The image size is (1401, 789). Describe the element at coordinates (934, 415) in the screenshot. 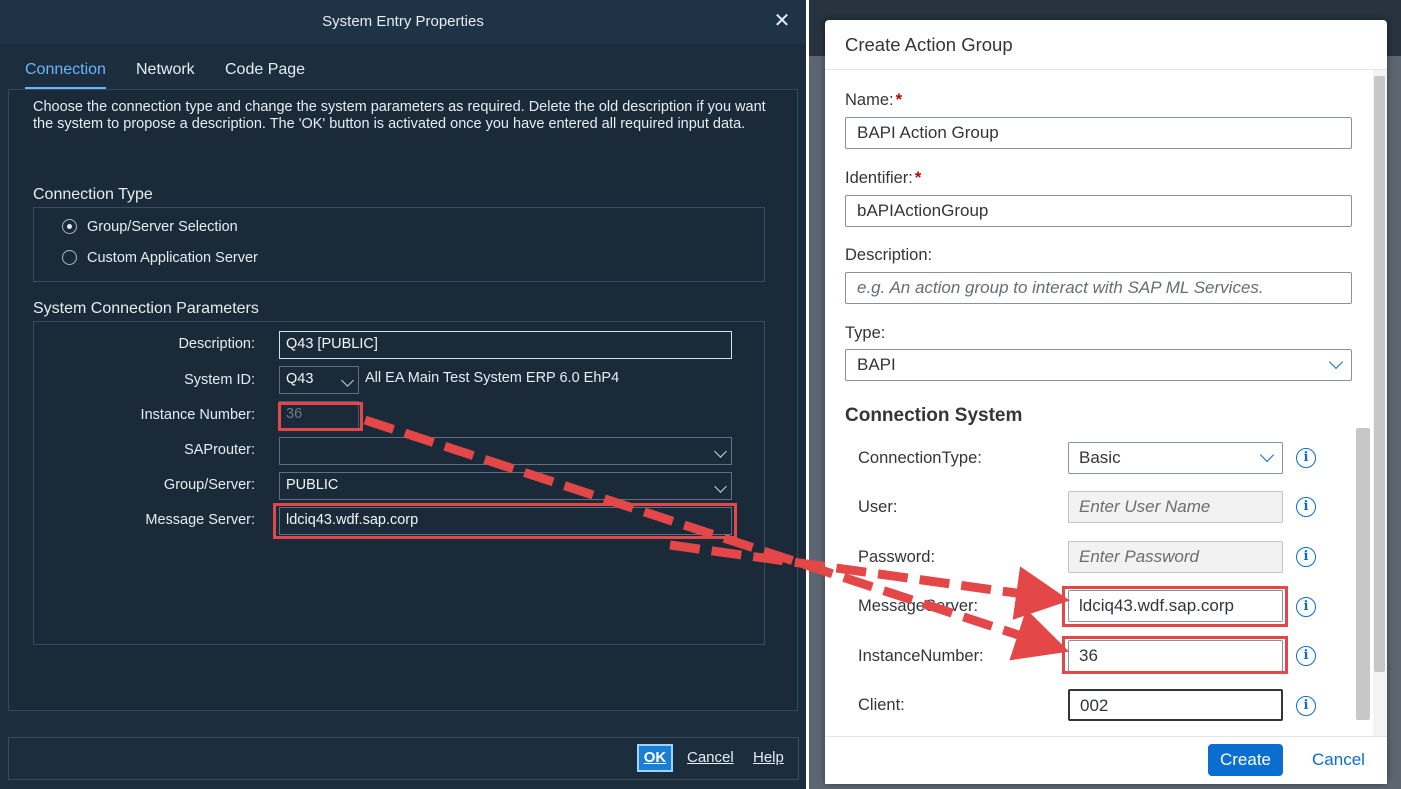

I see `connection-system-heading: Connection System` at that location.